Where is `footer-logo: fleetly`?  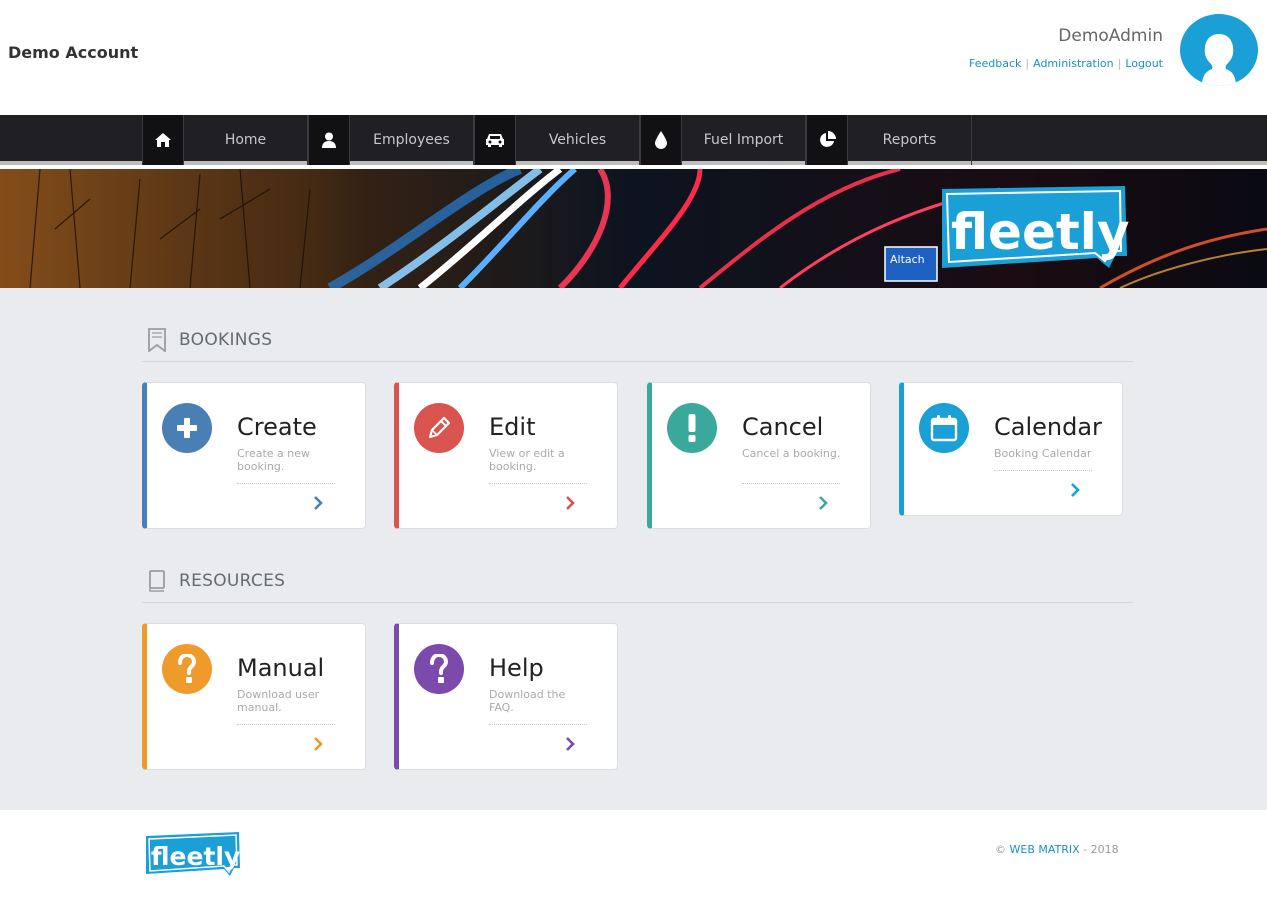
footer-logo: fleetly is located at coordinates (193, 857).